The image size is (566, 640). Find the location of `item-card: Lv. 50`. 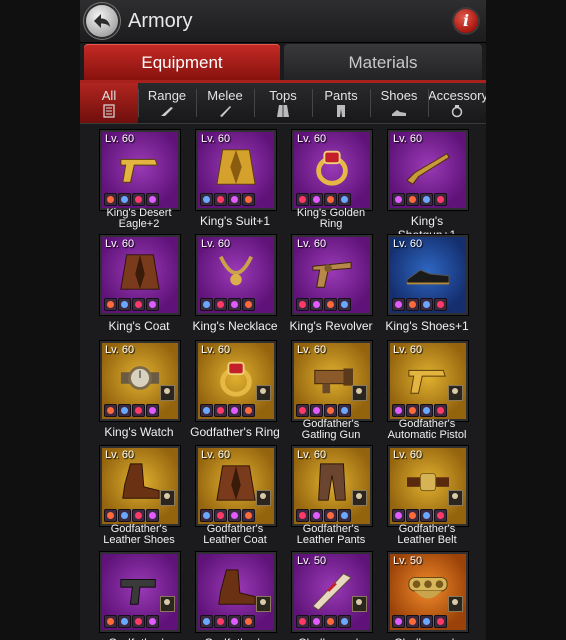

item-card: Lv. 50 is located at coordinates (332, 592).